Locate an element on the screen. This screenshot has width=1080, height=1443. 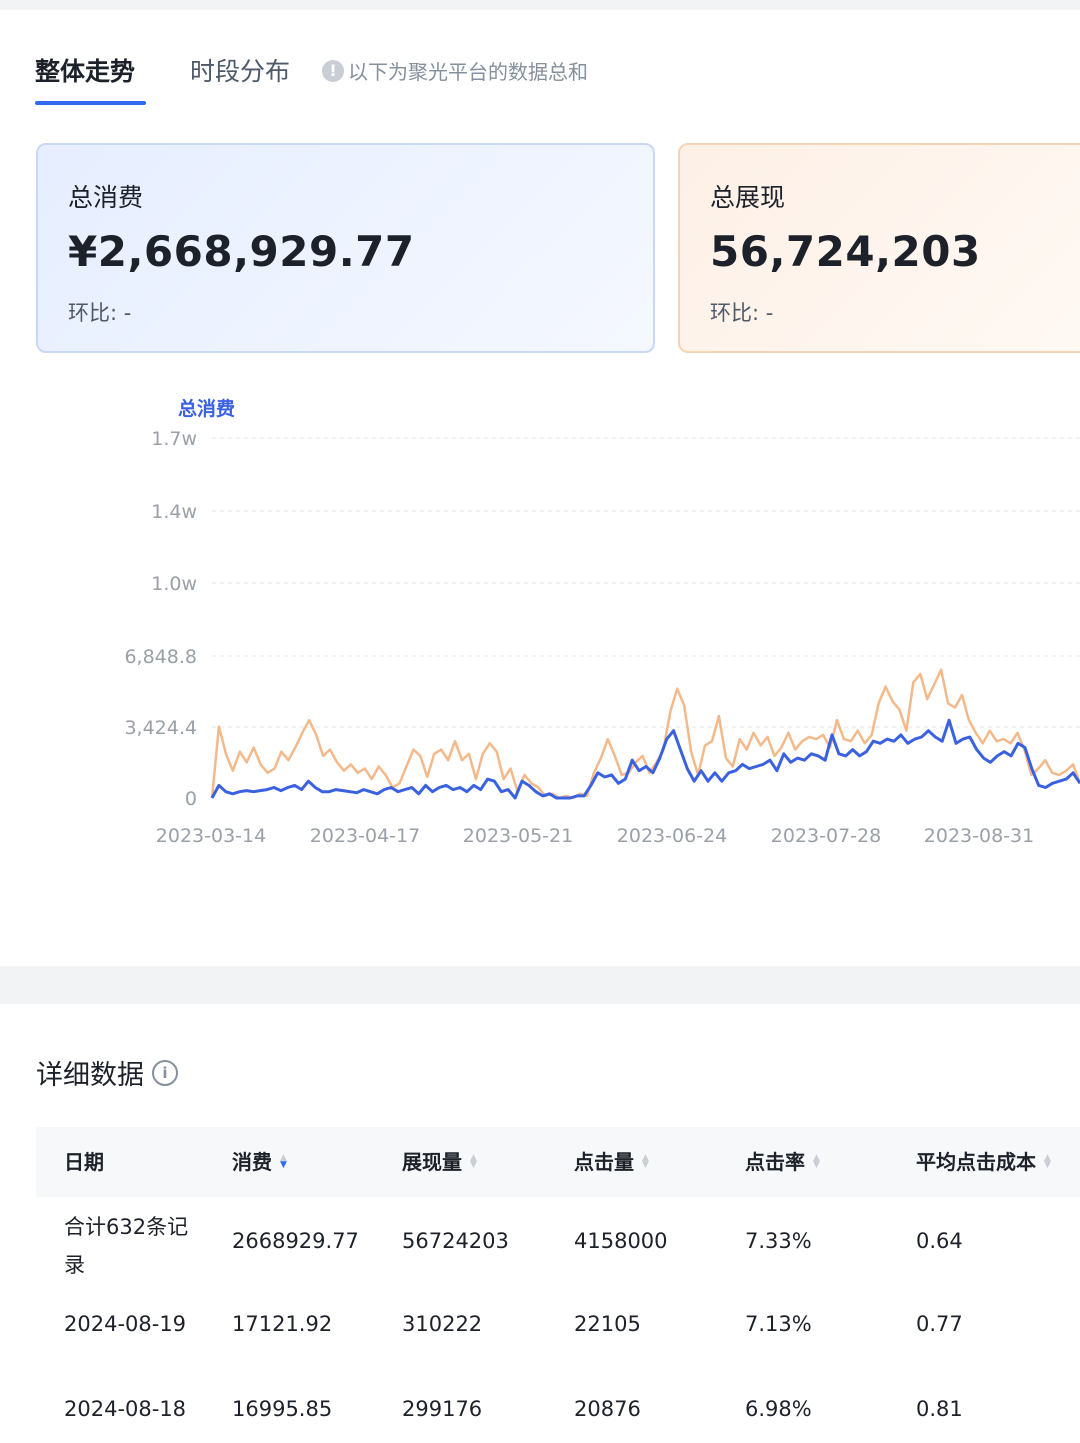
y-tick-label: 1.0w is located at coordinates (174, 584).